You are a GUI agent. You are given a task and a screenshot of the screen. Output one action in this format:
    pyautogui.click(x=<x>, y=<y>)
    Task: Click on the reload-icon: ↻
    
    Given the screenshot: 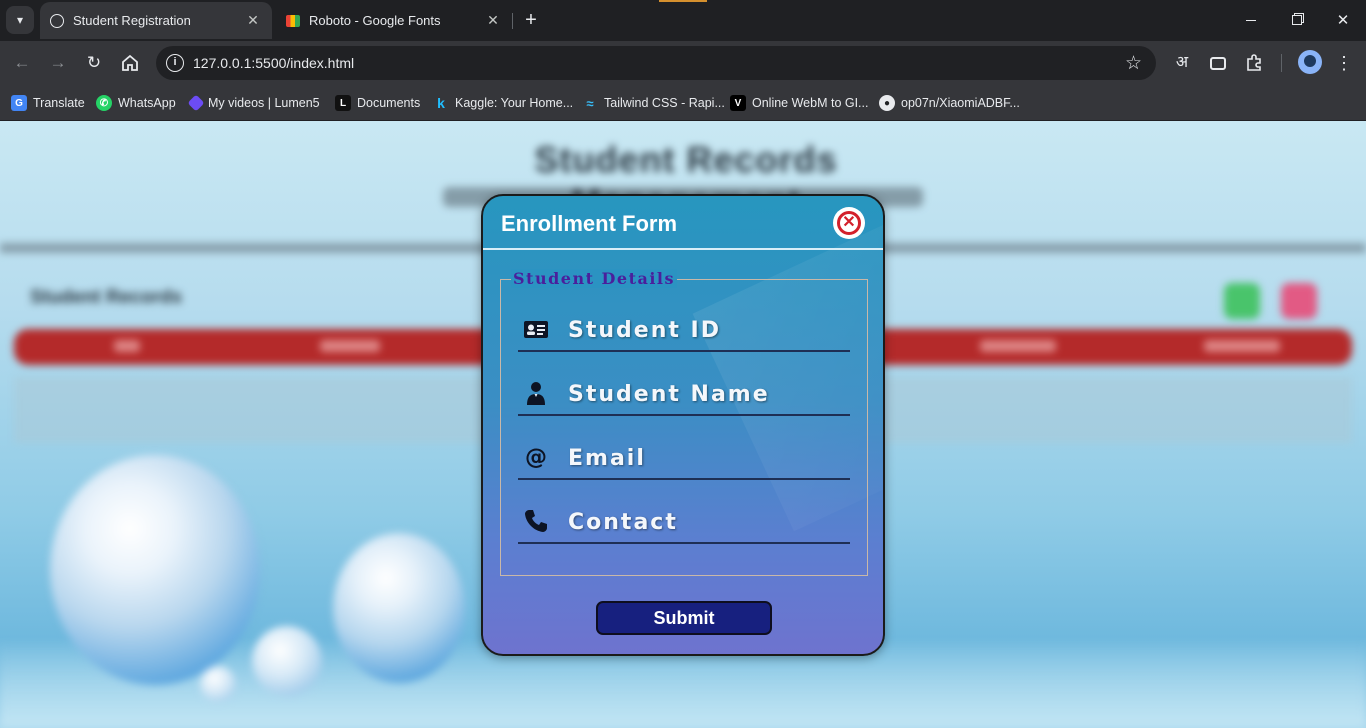 What is the action you would take?
    pyautogui.click(x=94, y=62)
    